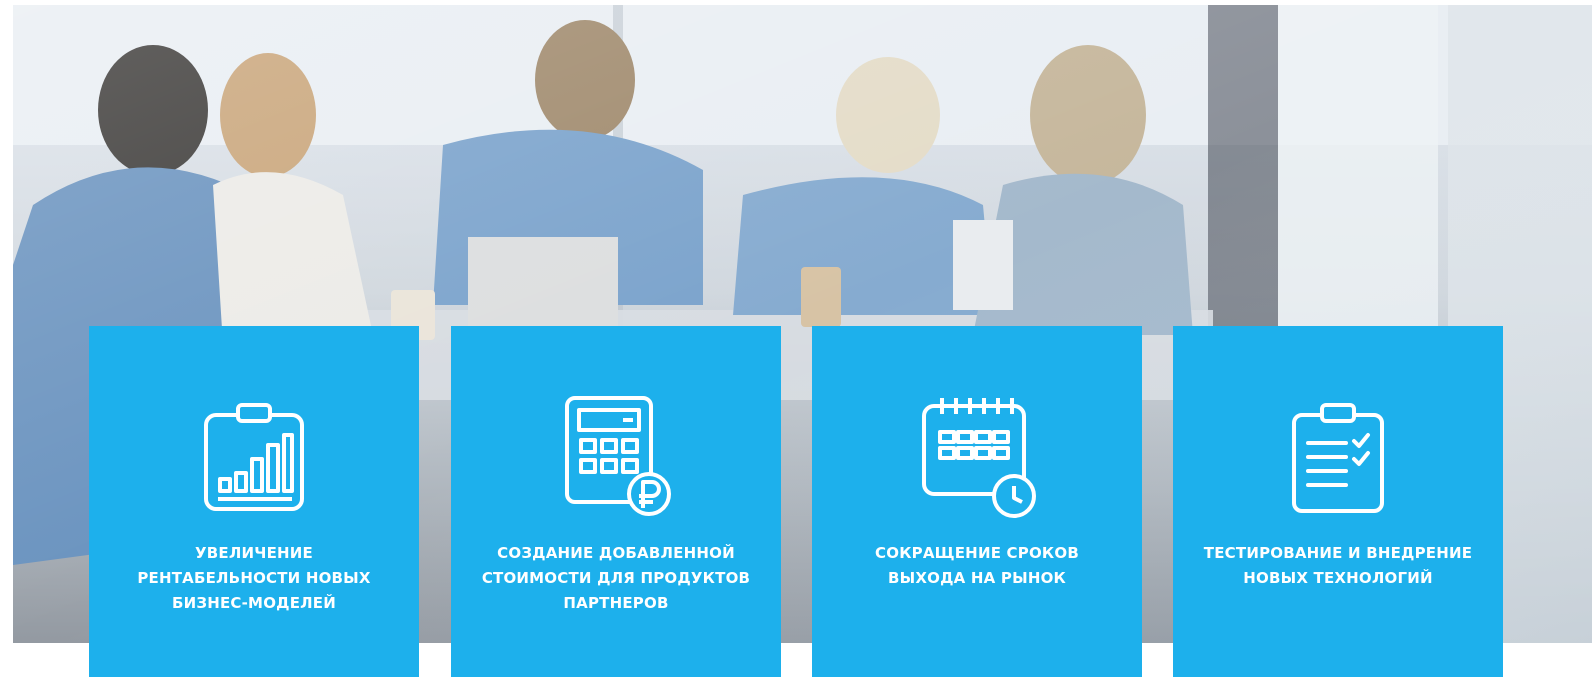 The height and width of the screenshot is (687, 1592). I want to click on feature-card-time-to-market: СОКРАЩЕНИЕ СРОКОВ ВЫХОДА НА РЫНОК, so click(977, 501).